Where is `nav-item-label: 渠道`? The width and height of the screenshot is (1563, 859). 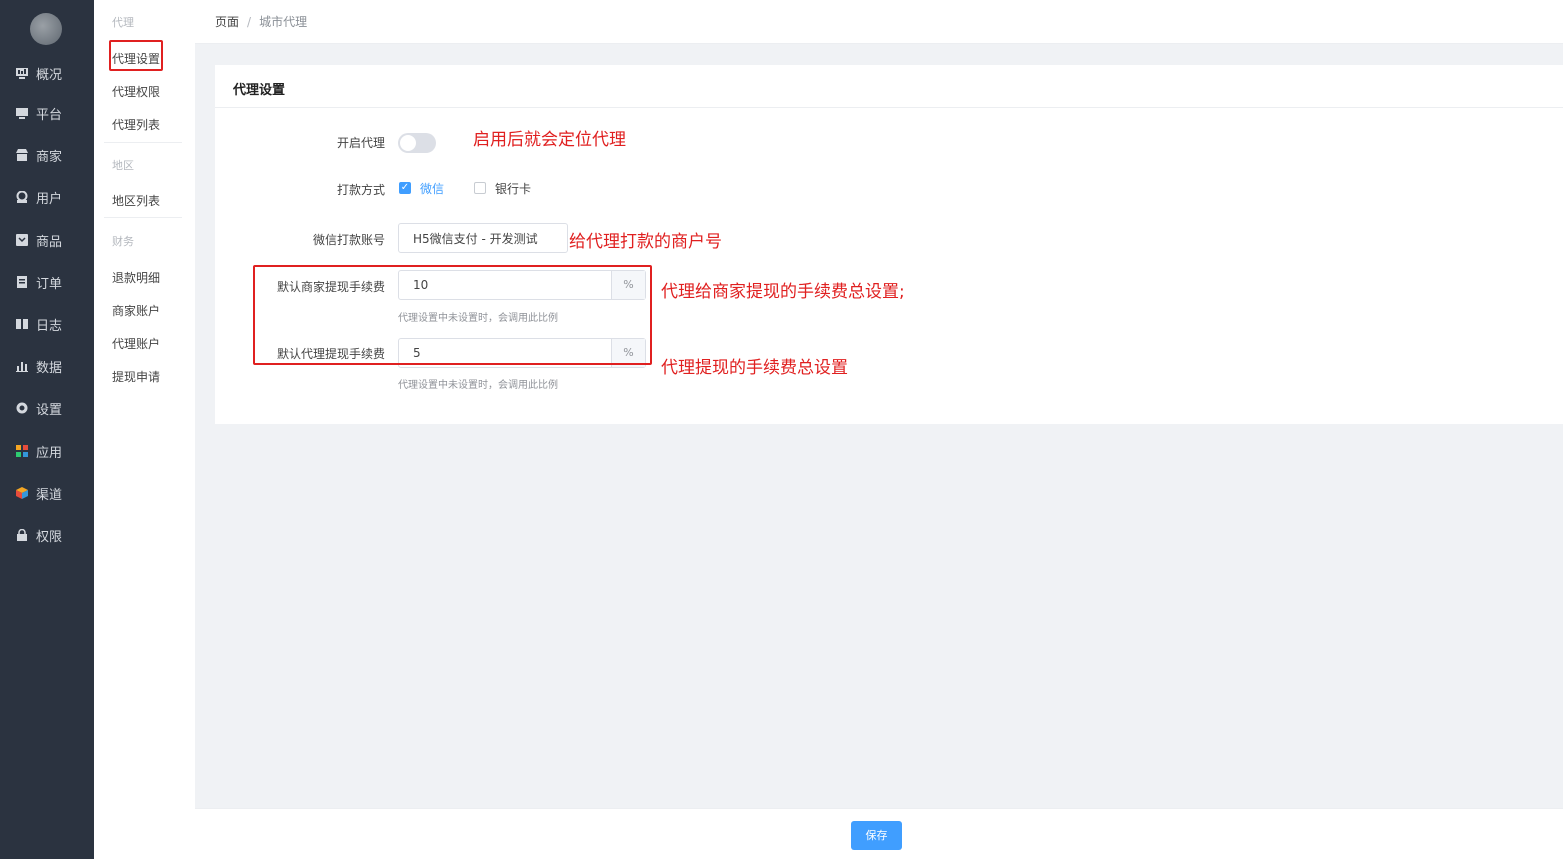
nav-item-label: 渠道 is located at coordinates (49, 495).